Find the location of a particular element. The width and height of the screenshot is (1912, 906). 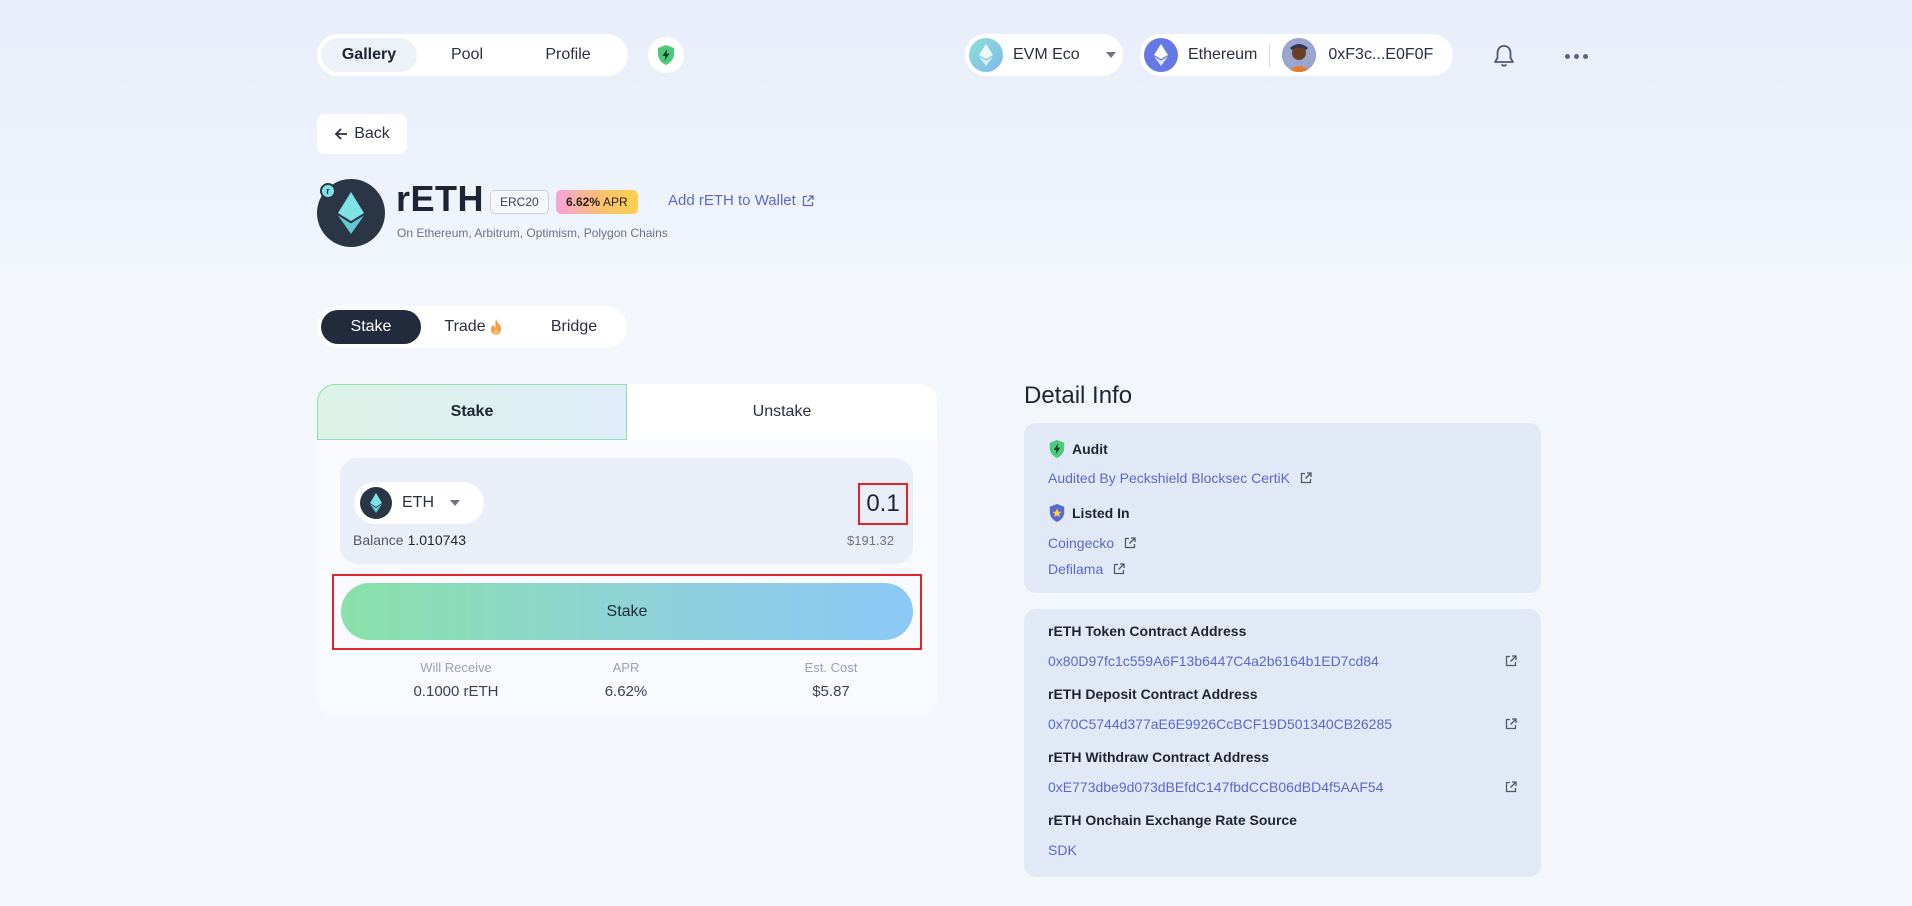

detail-info-title: Detail Info is located at coordinates (1078, 395).